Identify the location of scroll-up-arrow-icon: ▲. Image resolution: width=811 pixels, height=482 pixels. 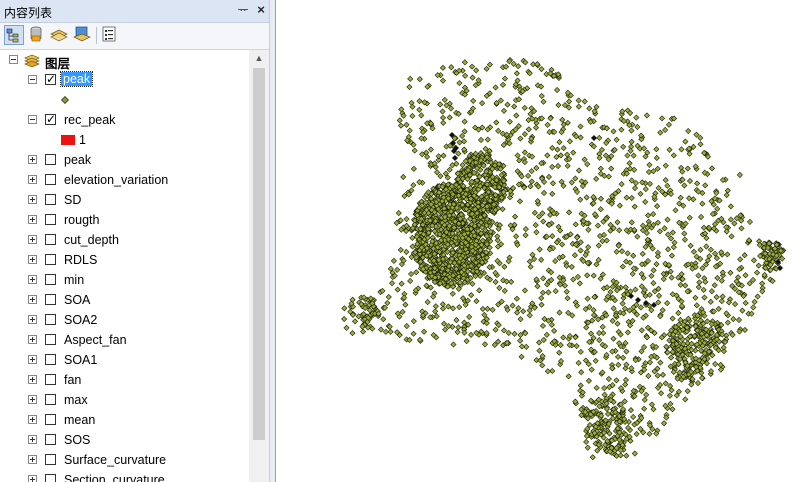
(259, 58).